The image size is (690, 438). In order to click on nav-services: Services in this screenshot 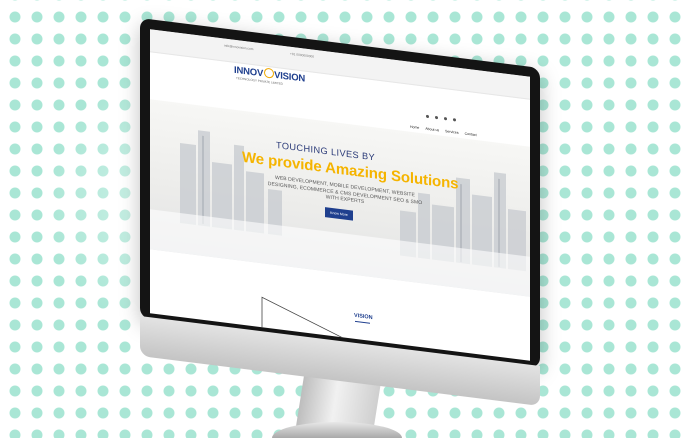, I will do `click(451, 132)`.